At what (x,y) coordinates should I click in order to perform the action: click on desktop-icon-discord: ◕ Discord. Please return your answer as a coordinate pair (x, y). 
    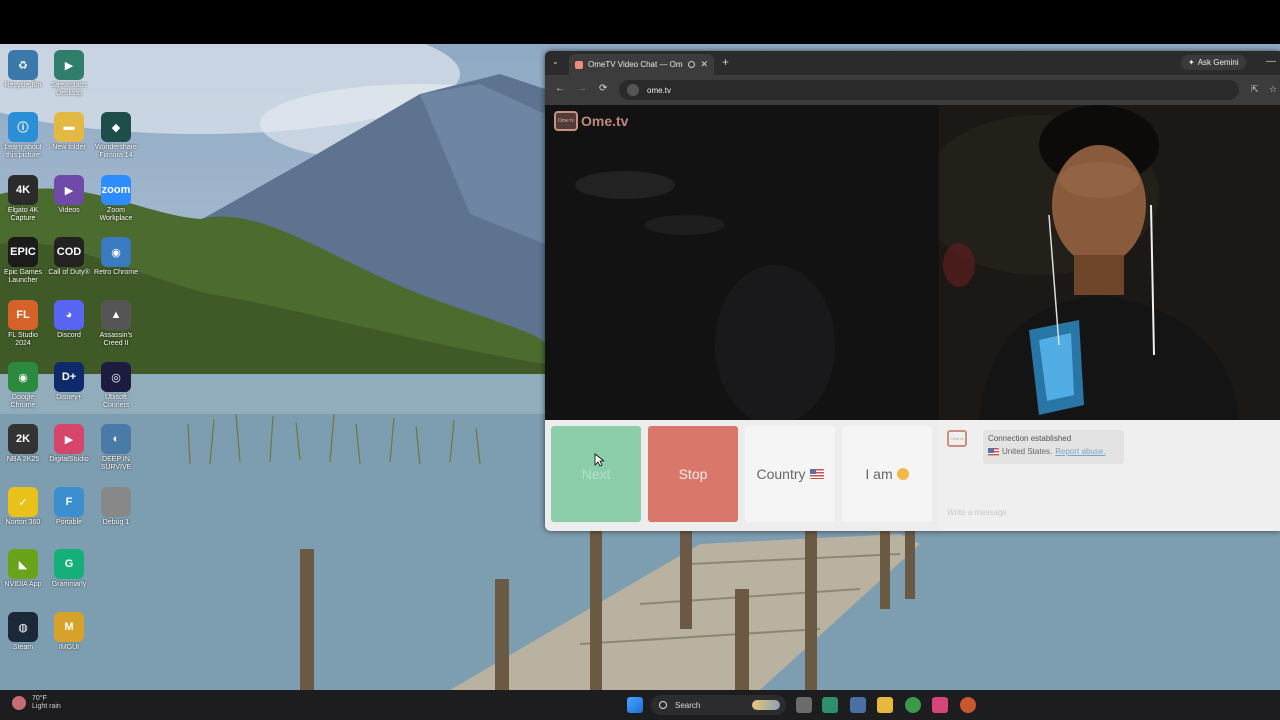
    Looking at the image, I should click on (69, 320).